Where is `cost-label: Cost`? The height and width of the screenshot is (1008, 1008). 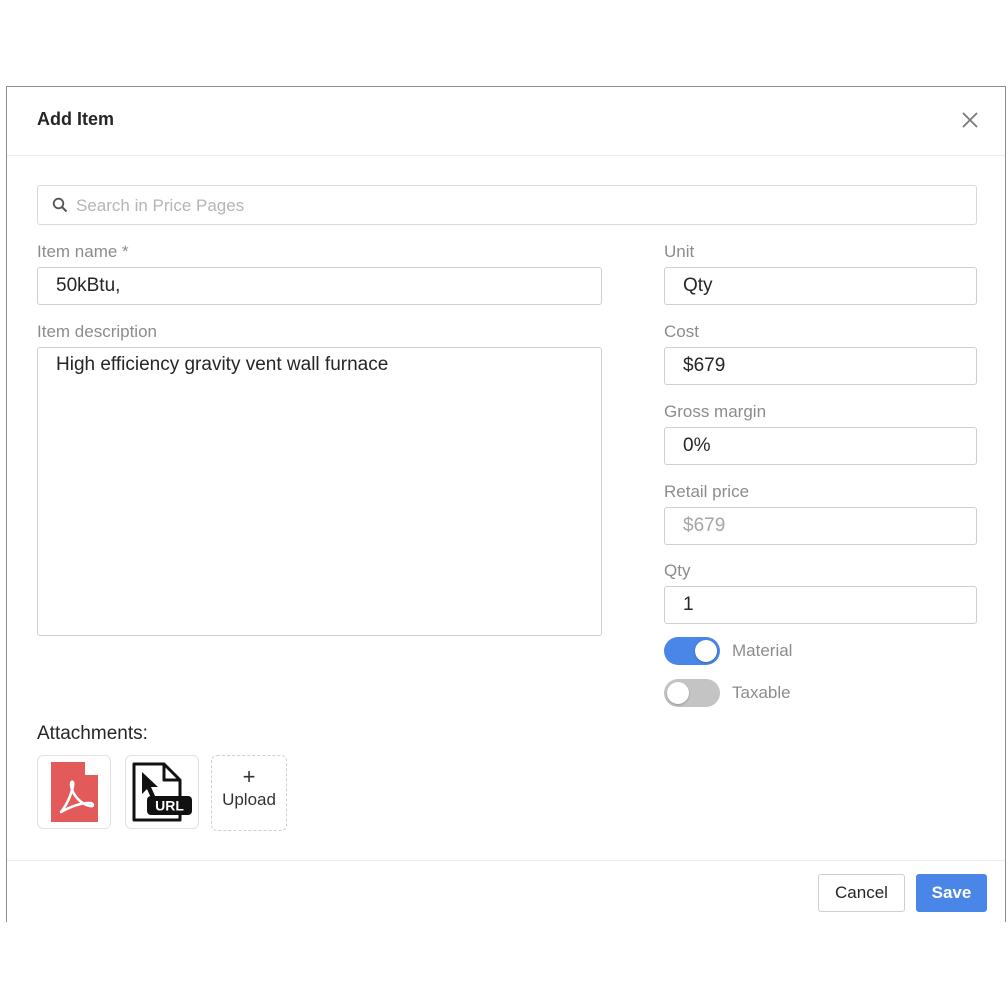
cost-label: Cost is located at coordinates (681, 331).